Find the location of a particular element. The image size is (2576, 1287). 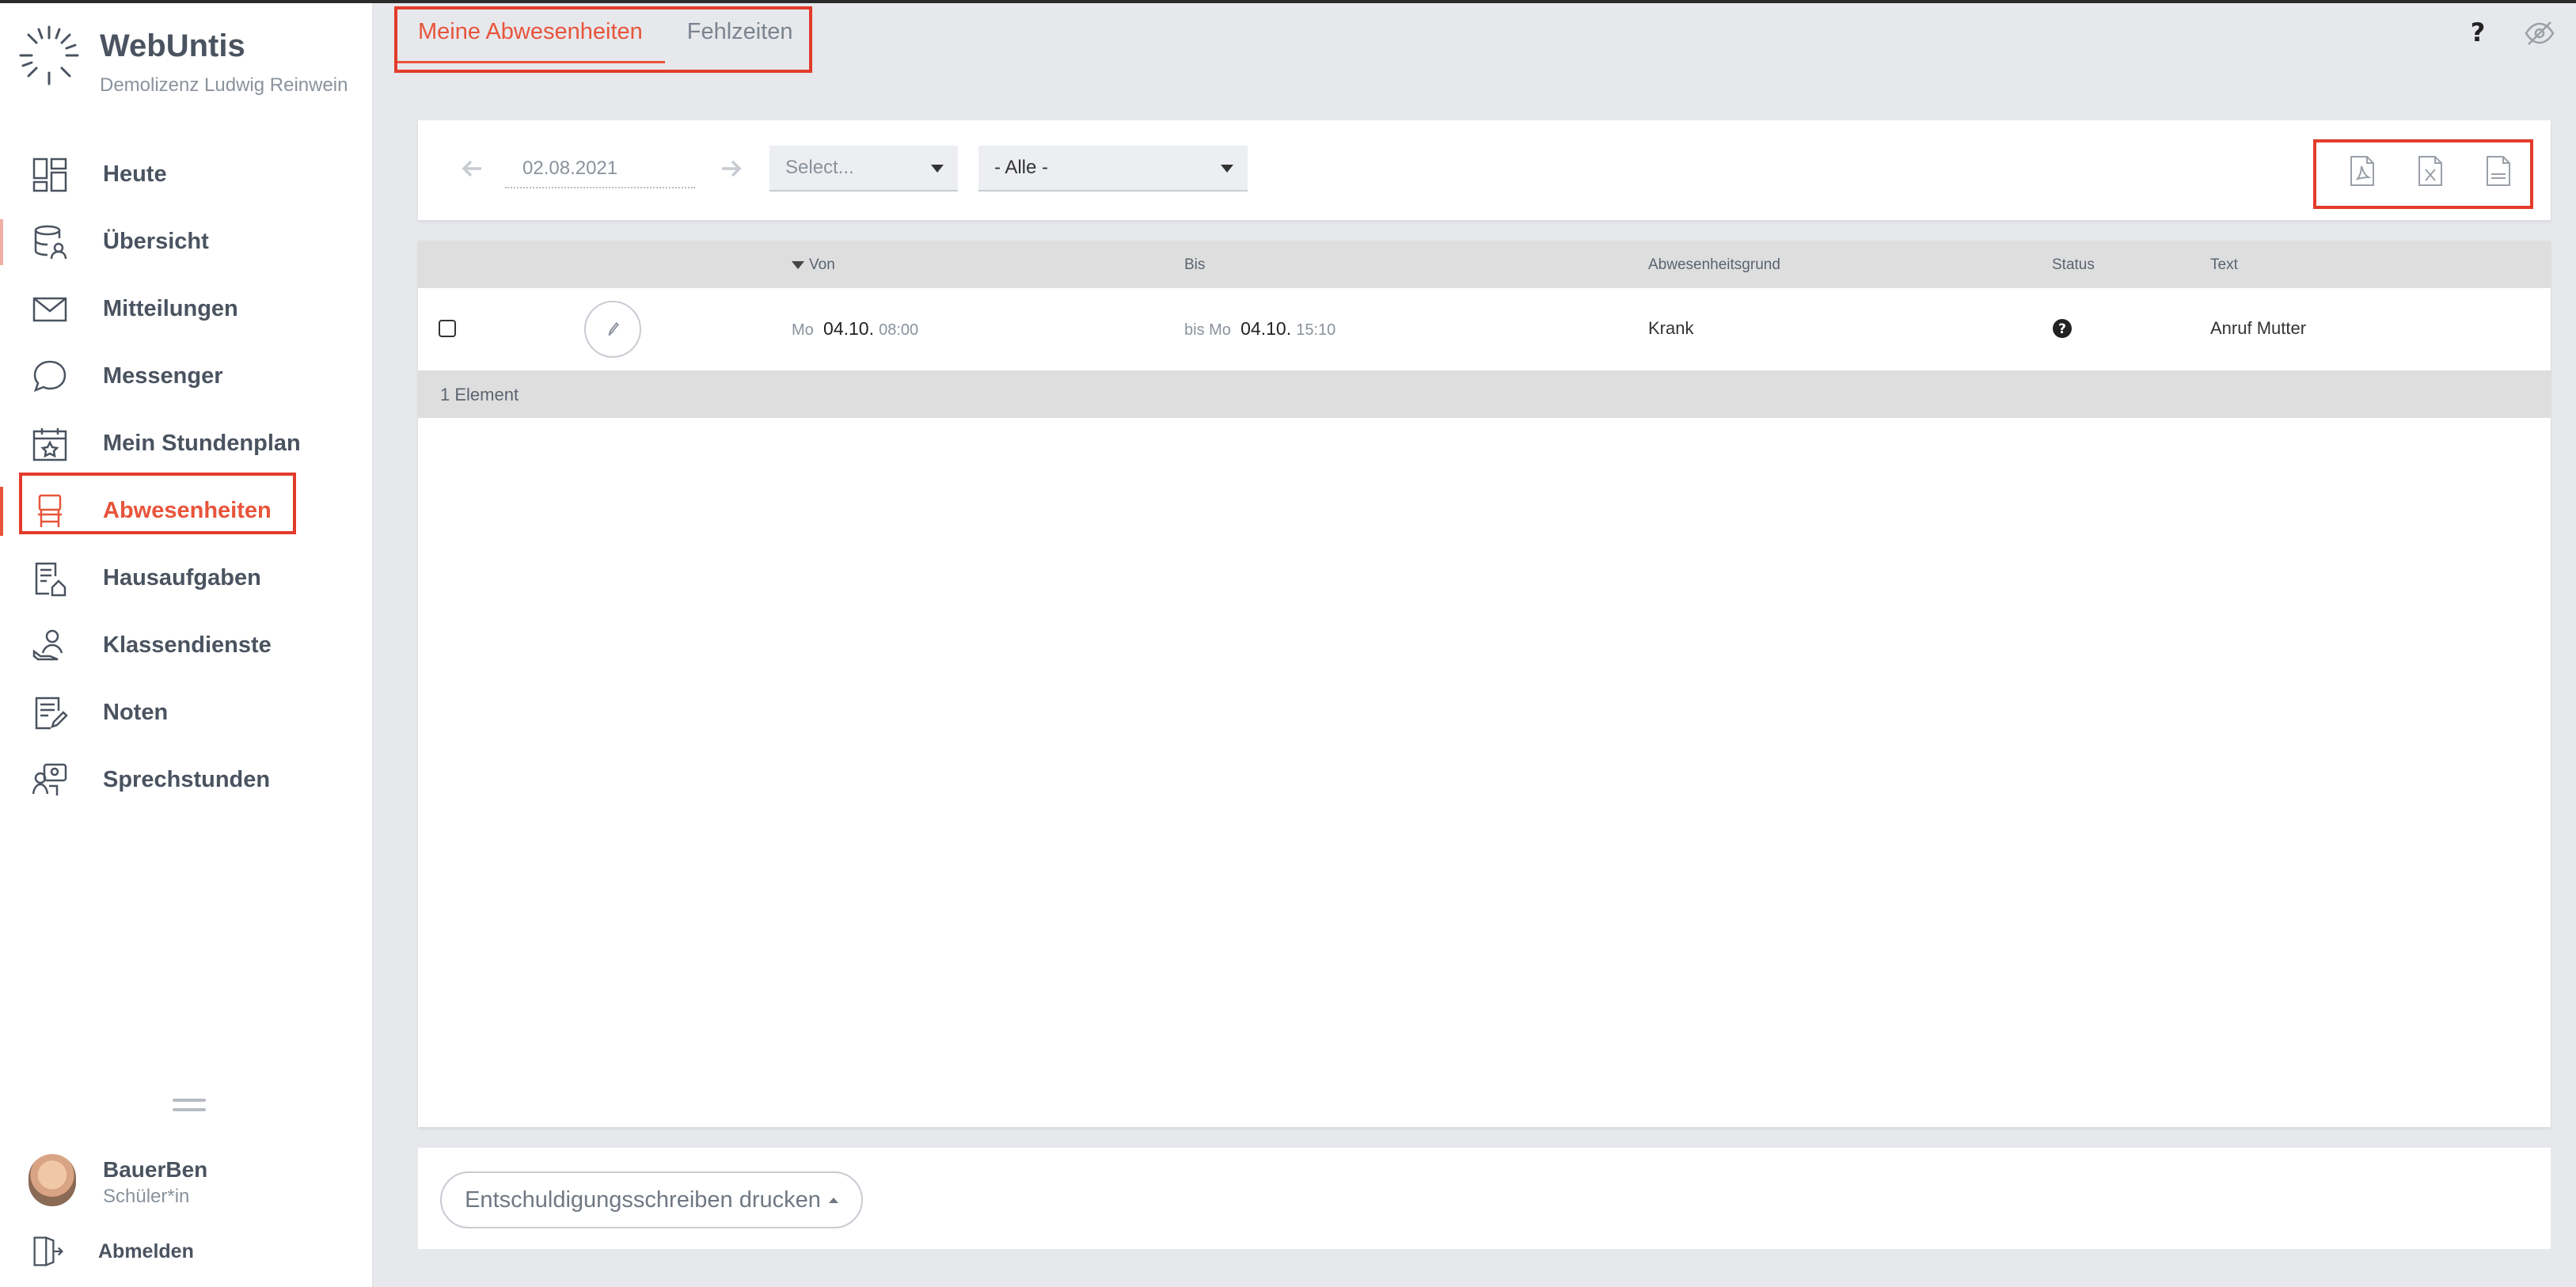

sidebar-item-label: Messenger is located at coordinates (163, 376).